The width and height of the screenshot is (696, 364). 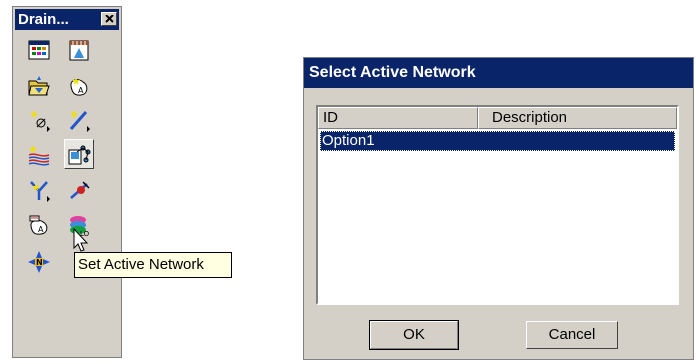 I want to click on tool-set-active-network, so click(x=79, y=154).